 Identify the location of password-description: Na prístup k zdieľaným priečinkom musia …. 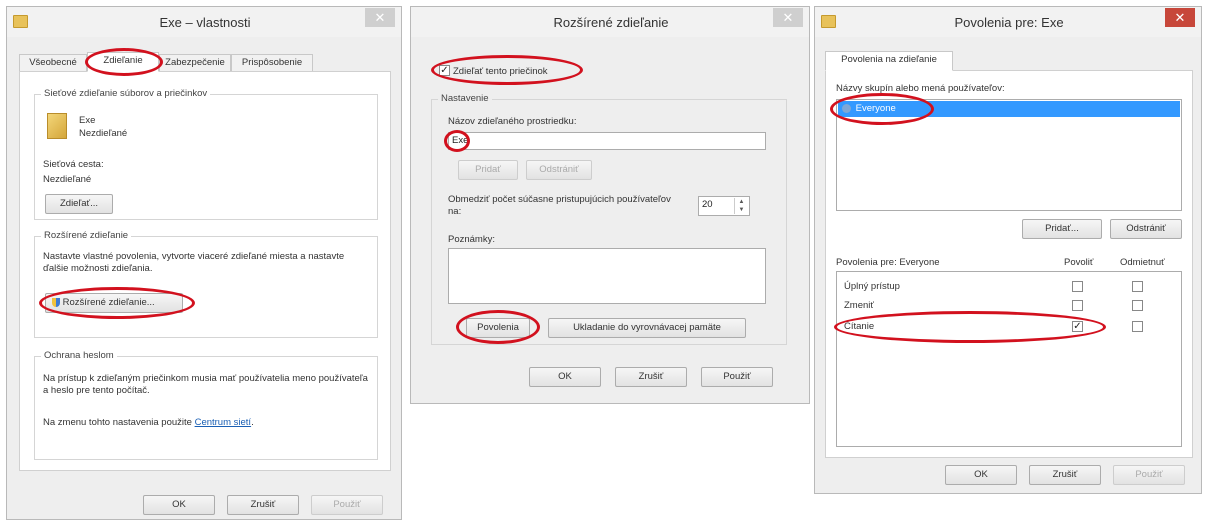
(205, 384).